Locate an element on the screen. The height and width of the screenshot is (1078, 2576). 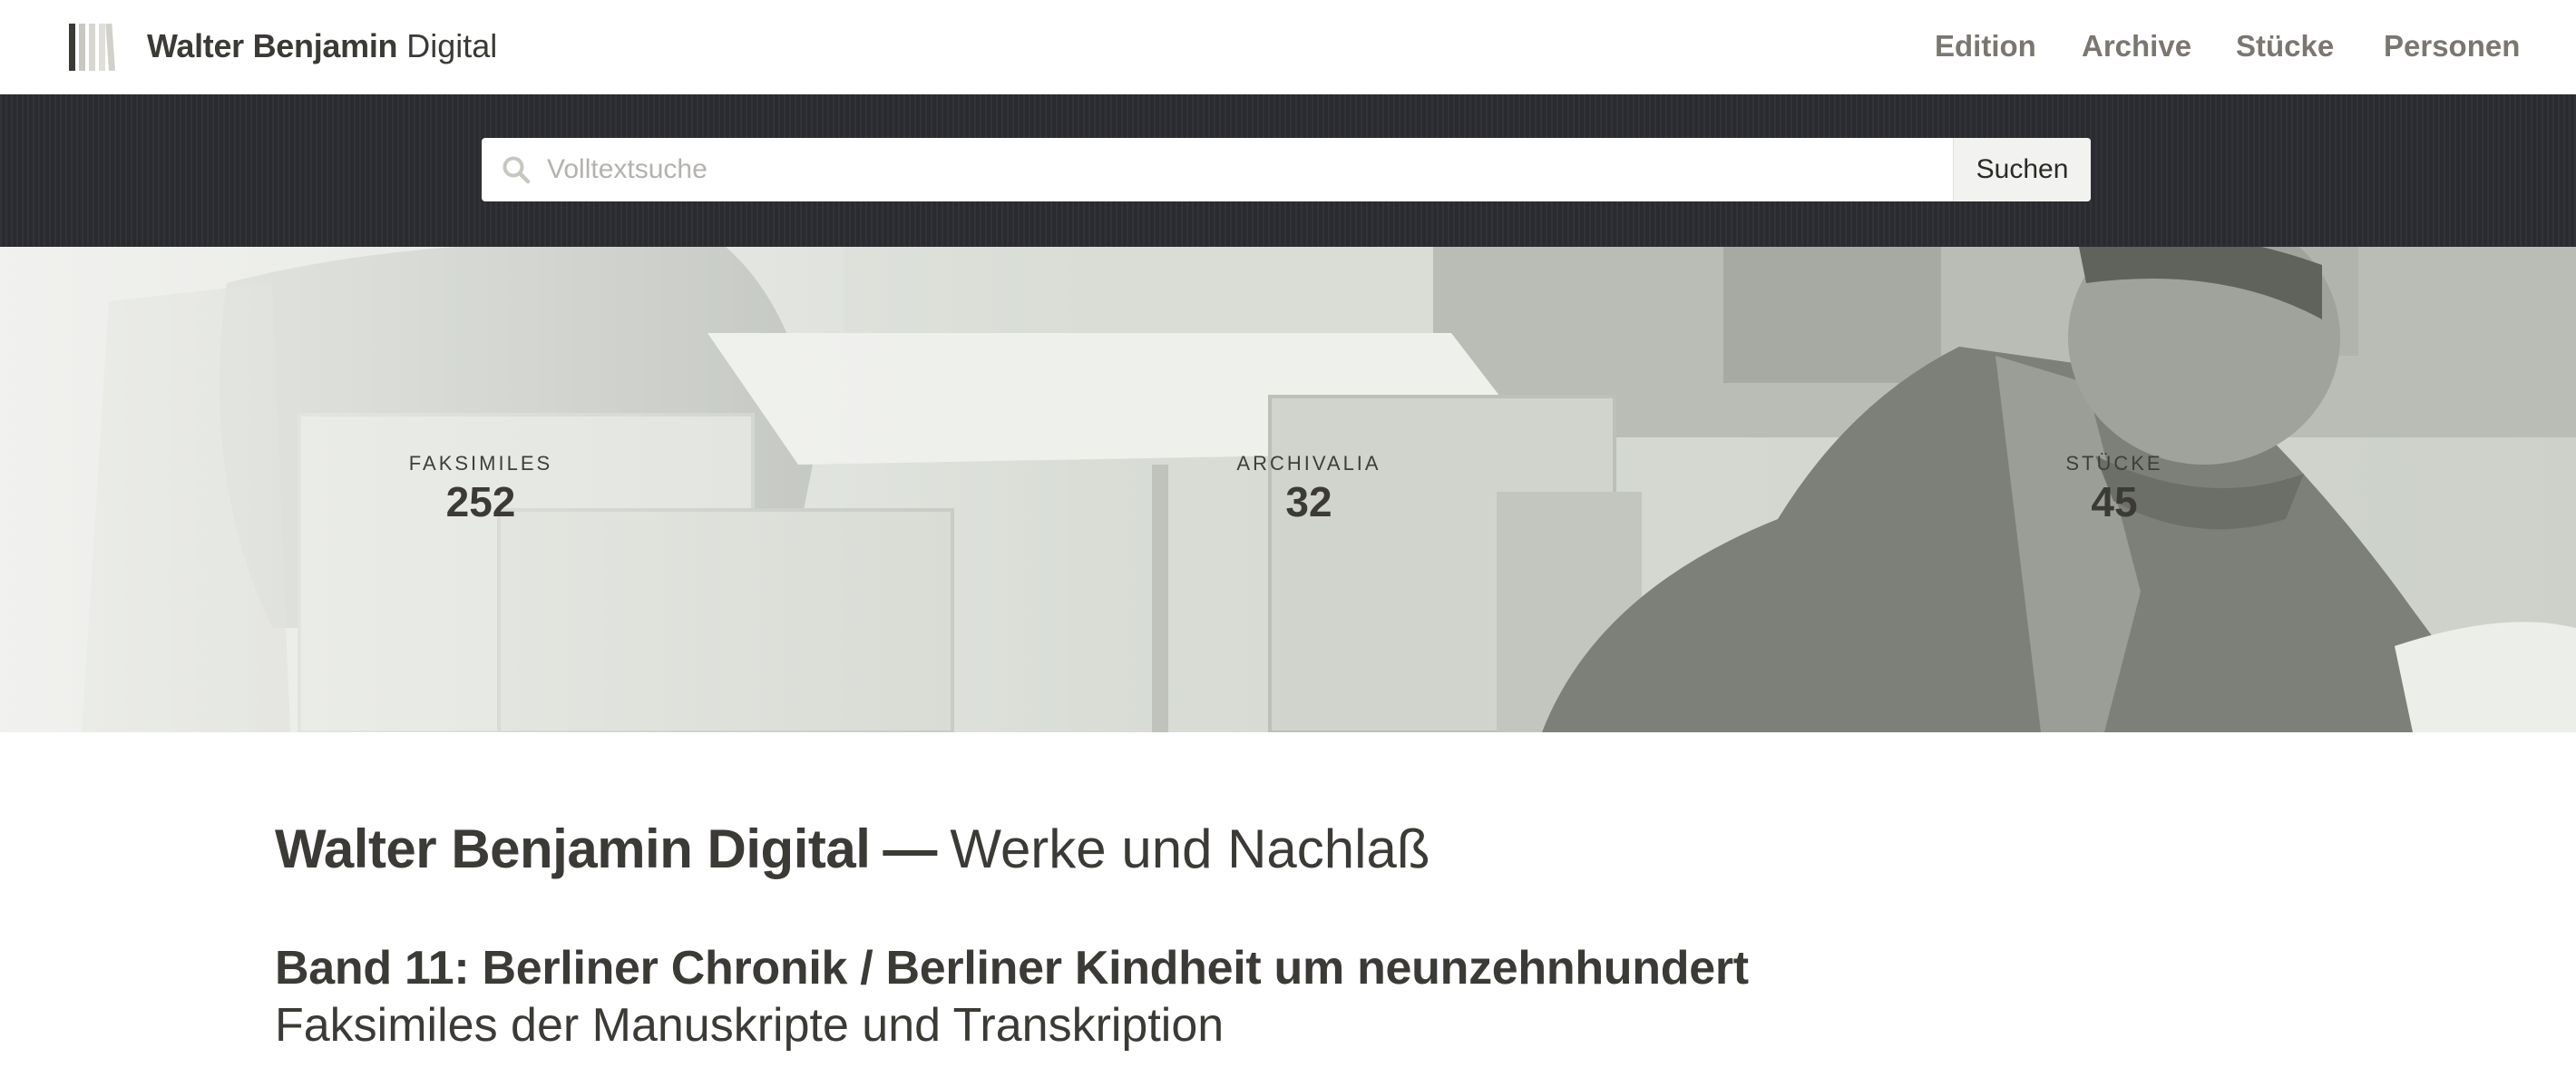
search-icon is located at coordinates (517, 170).